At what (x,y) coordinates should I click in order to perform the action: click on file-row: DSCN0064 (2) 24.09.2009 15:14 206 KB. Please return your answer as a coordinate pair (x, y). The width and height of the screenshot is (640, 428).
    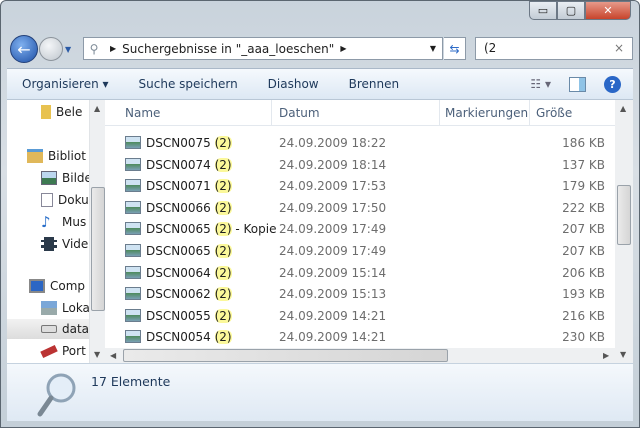
    Looking at the image, I should click on (360, 273).